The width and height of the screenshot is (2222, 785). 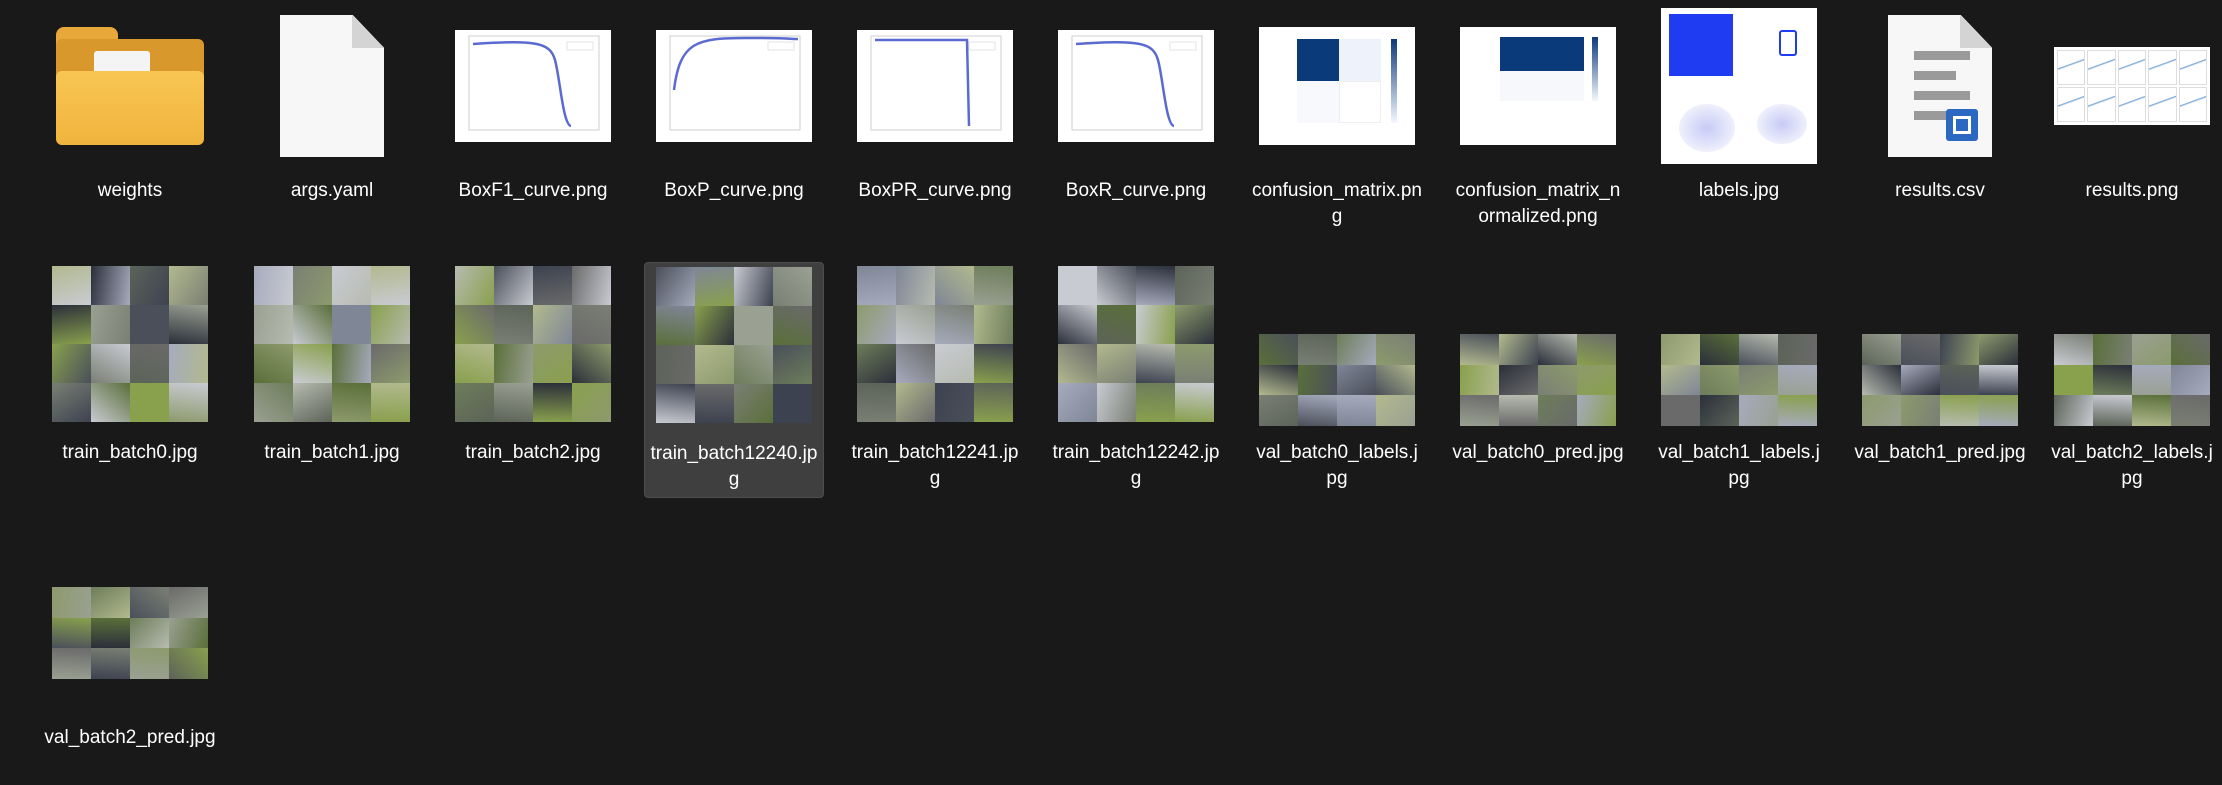 What do you see at coordinates (2132, 190) in the screenshot?
I see `file-name: results.png` at bounding box center [2132, 190].